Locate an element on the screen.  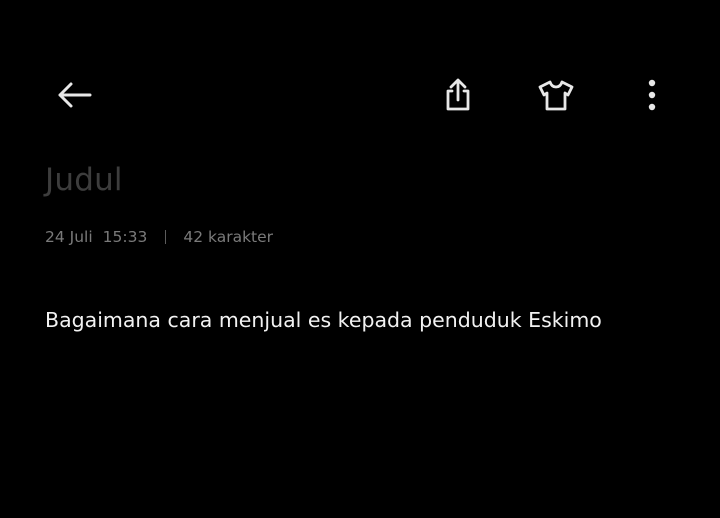
share-button is located at coordinates (458, 95).